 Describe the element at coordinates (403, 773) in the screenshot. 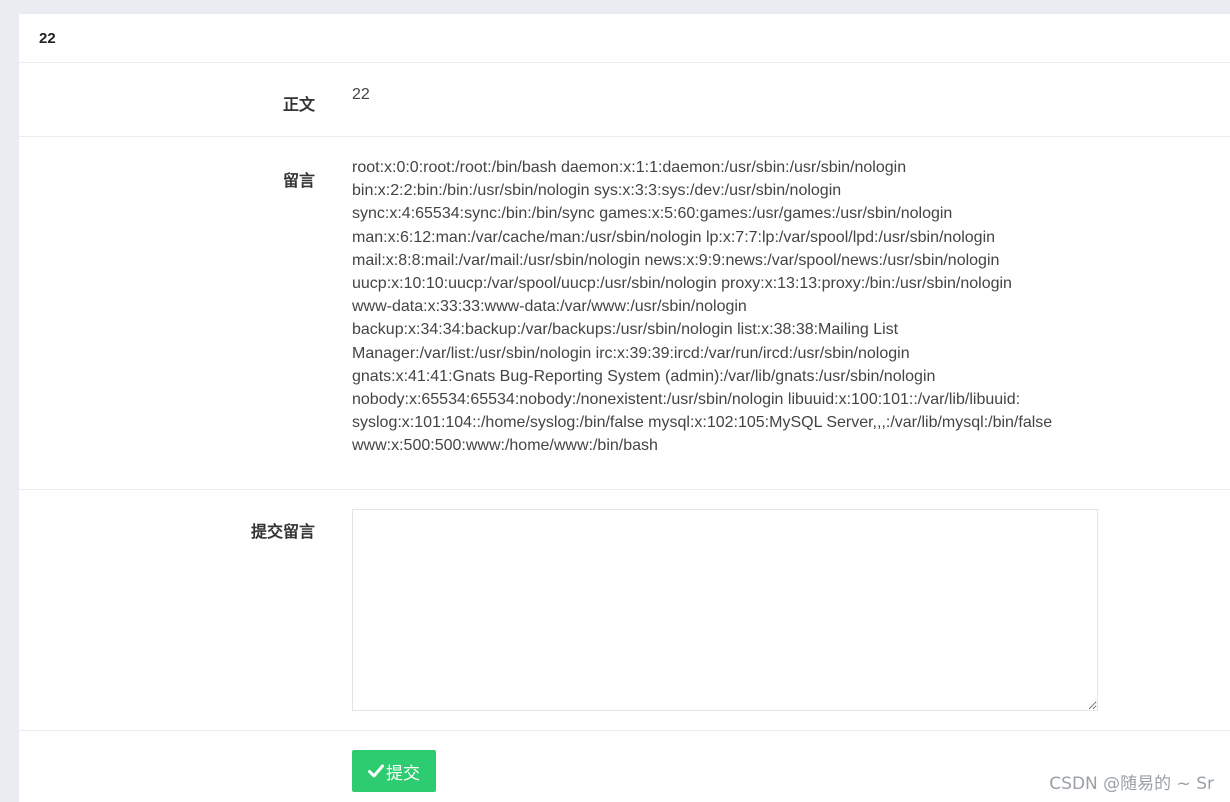

I see `submit-label: 提交` at that location.